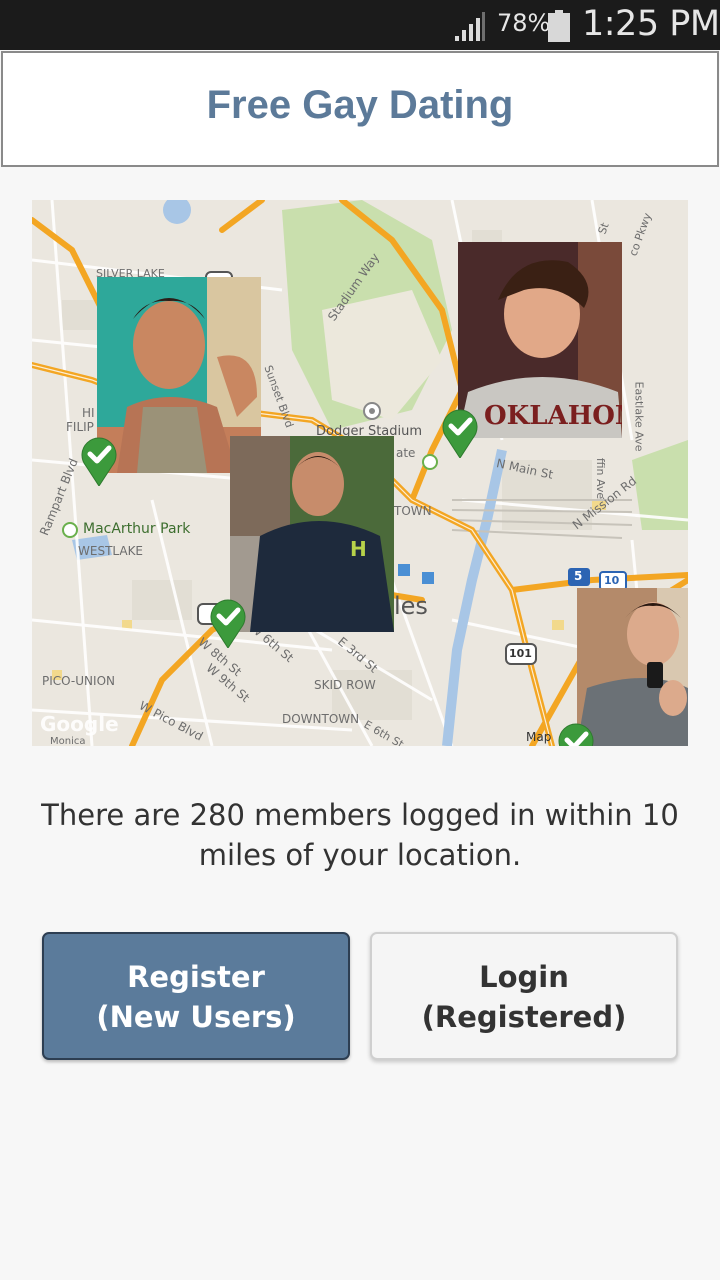  Describe the element at coordinates (321, 719) in the screenshot. I see `map-label: DOWNTOWN` at that location.